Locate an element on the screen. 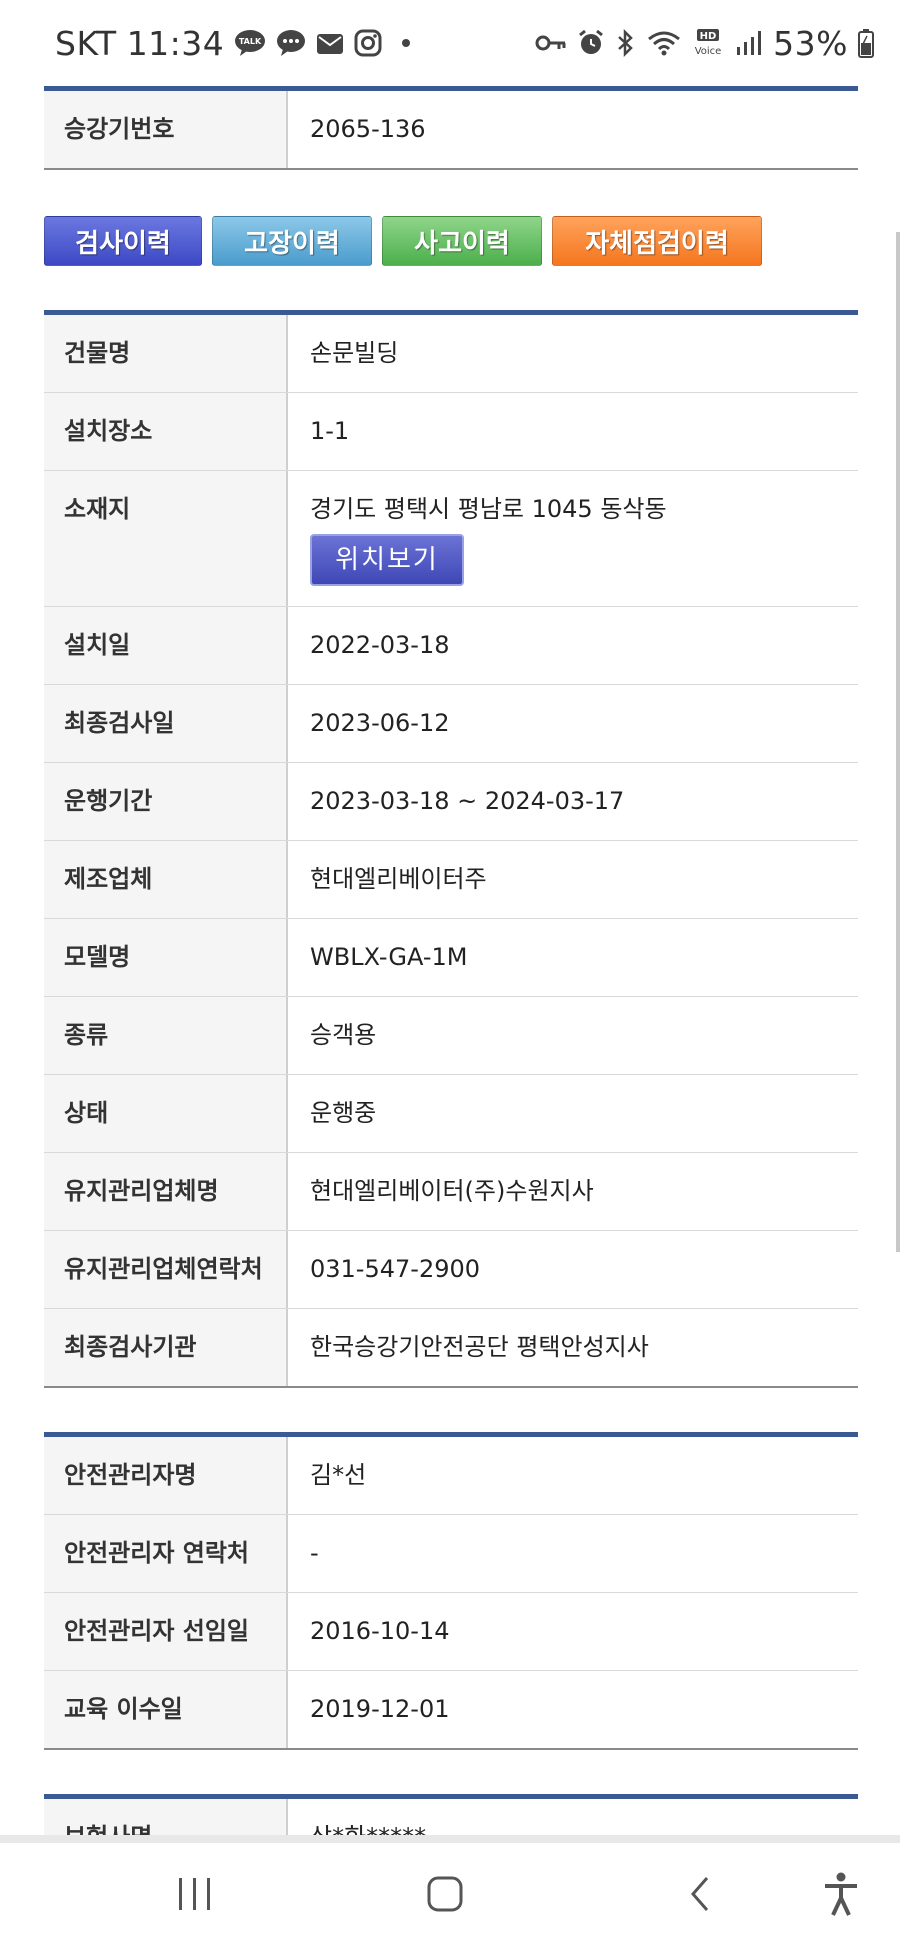  battery-percent: 53% is located at coordinates (810, 43).